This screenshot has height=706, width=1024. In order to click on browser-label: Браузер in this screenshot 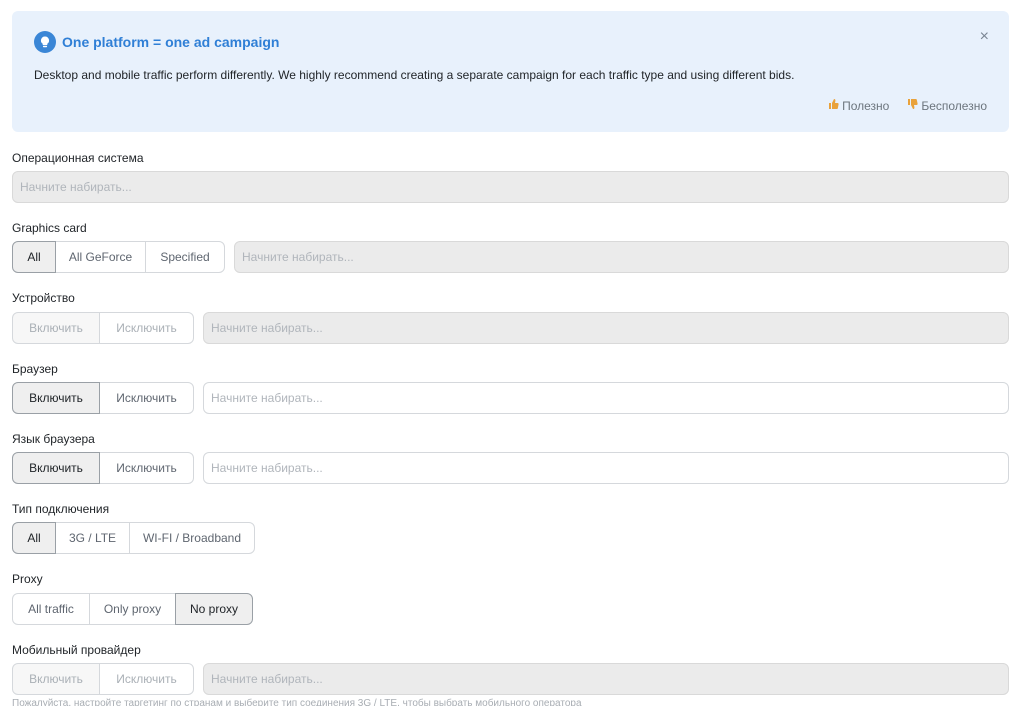, I will do `click(35, 369)`.